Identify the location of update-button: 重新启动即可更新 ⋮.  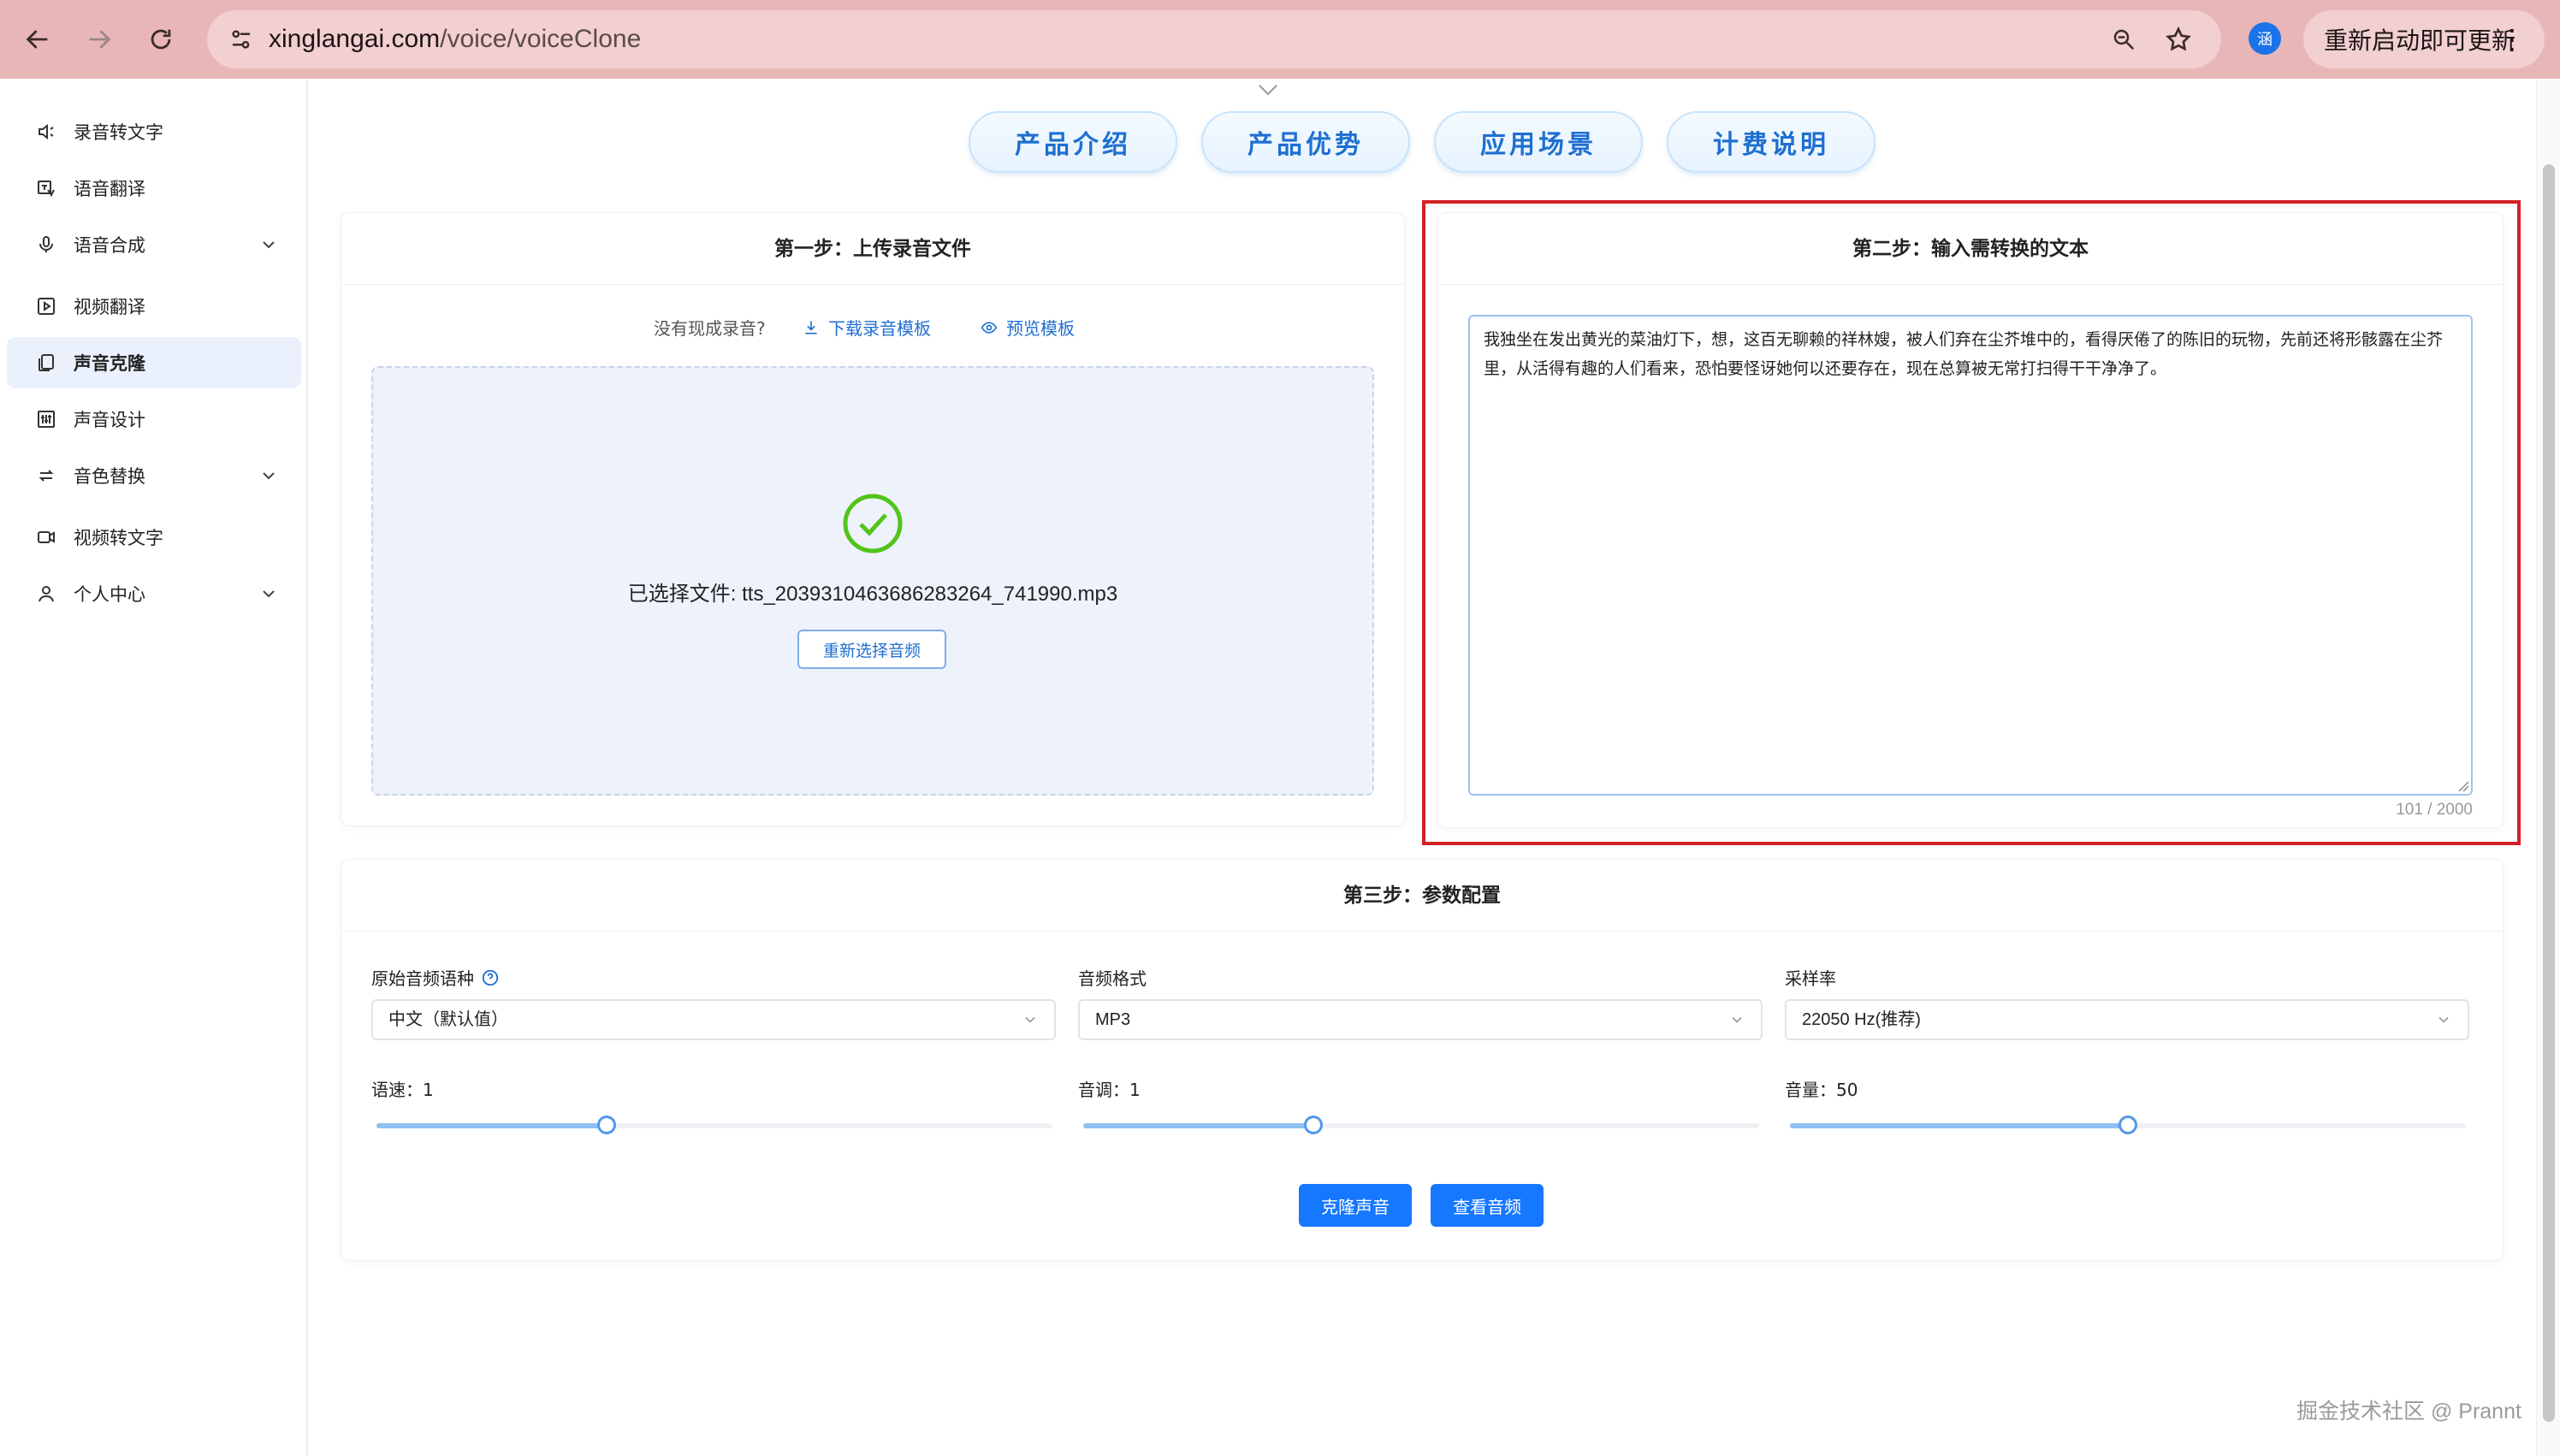
(2424, 39).